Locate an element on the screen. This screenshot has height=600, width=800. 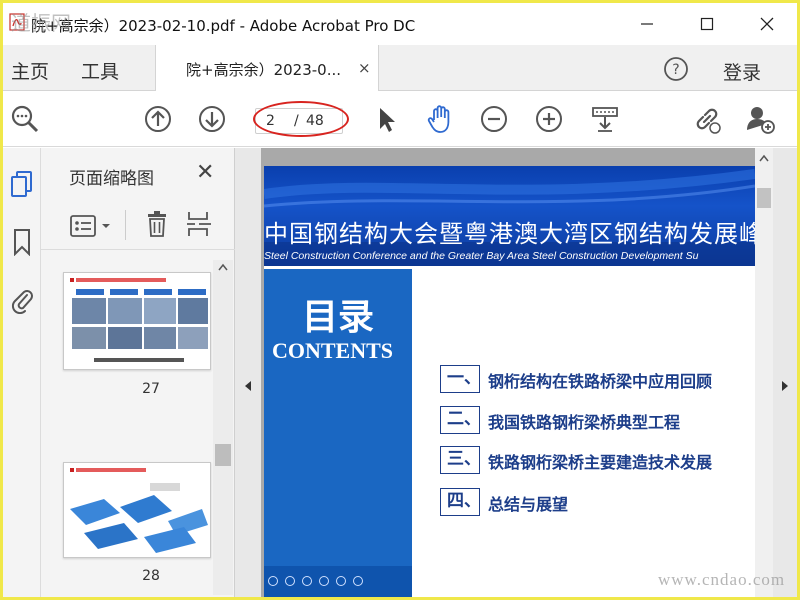
hand-tool-icon is located at coordinates (440, 119).